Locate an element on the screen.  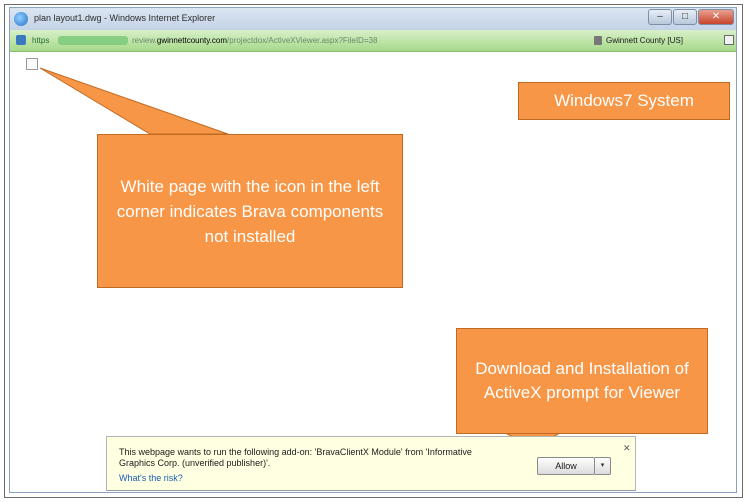
maximize-button: □ is located at coordinates (685, 17).